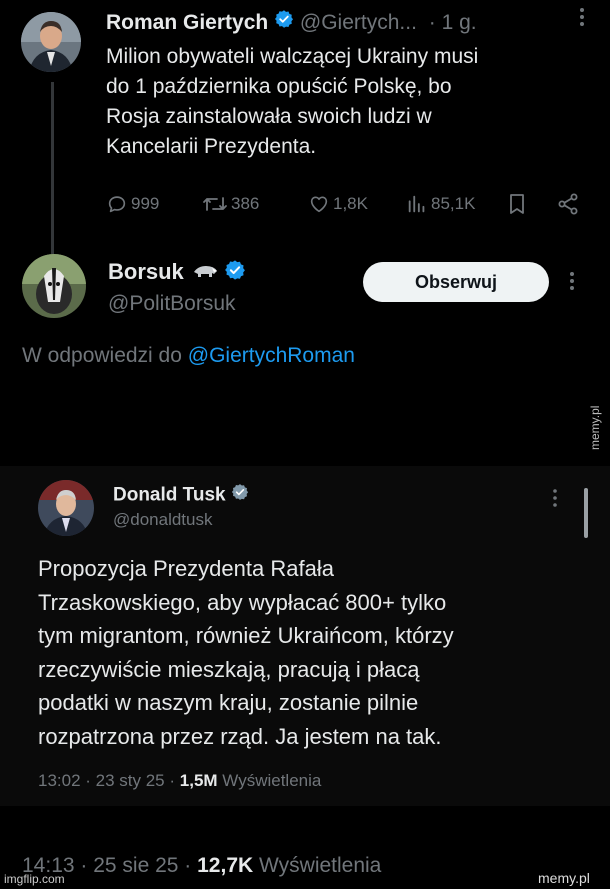  Describe the element at coordinates (117, 204) in the screenshot. I see `reply-icon` at that location.